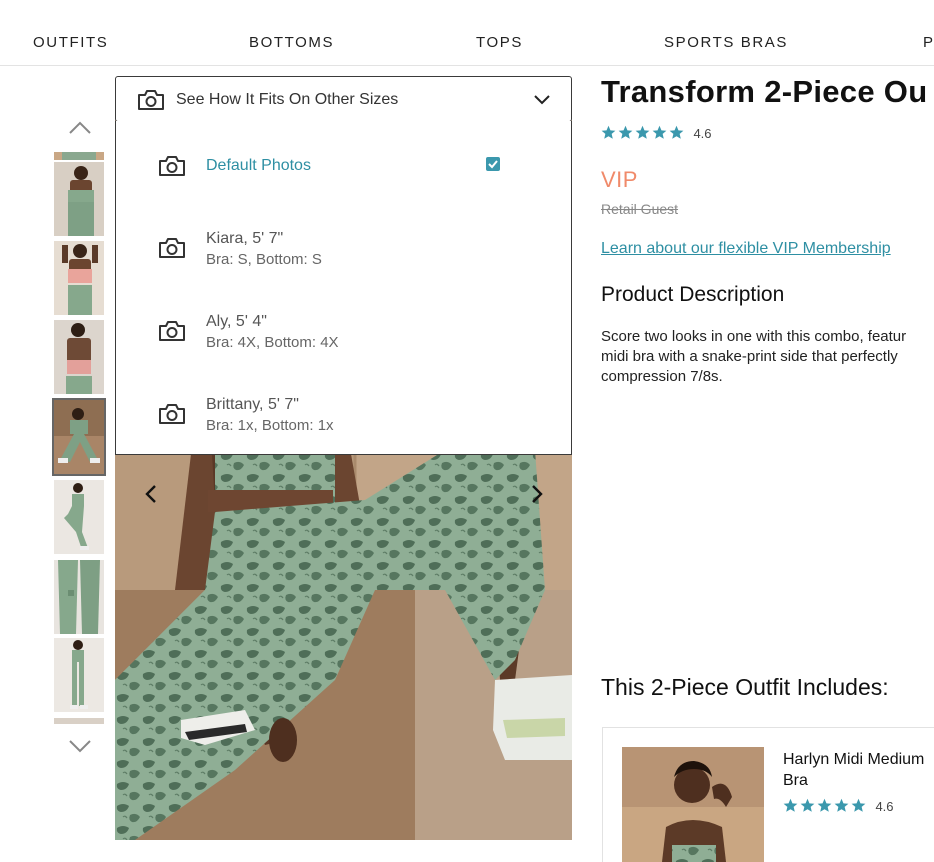  What do you see at coordinates (151, 494) in the screenshot?
I see `carousel-prev-icon` at bounding box center [151, 494].